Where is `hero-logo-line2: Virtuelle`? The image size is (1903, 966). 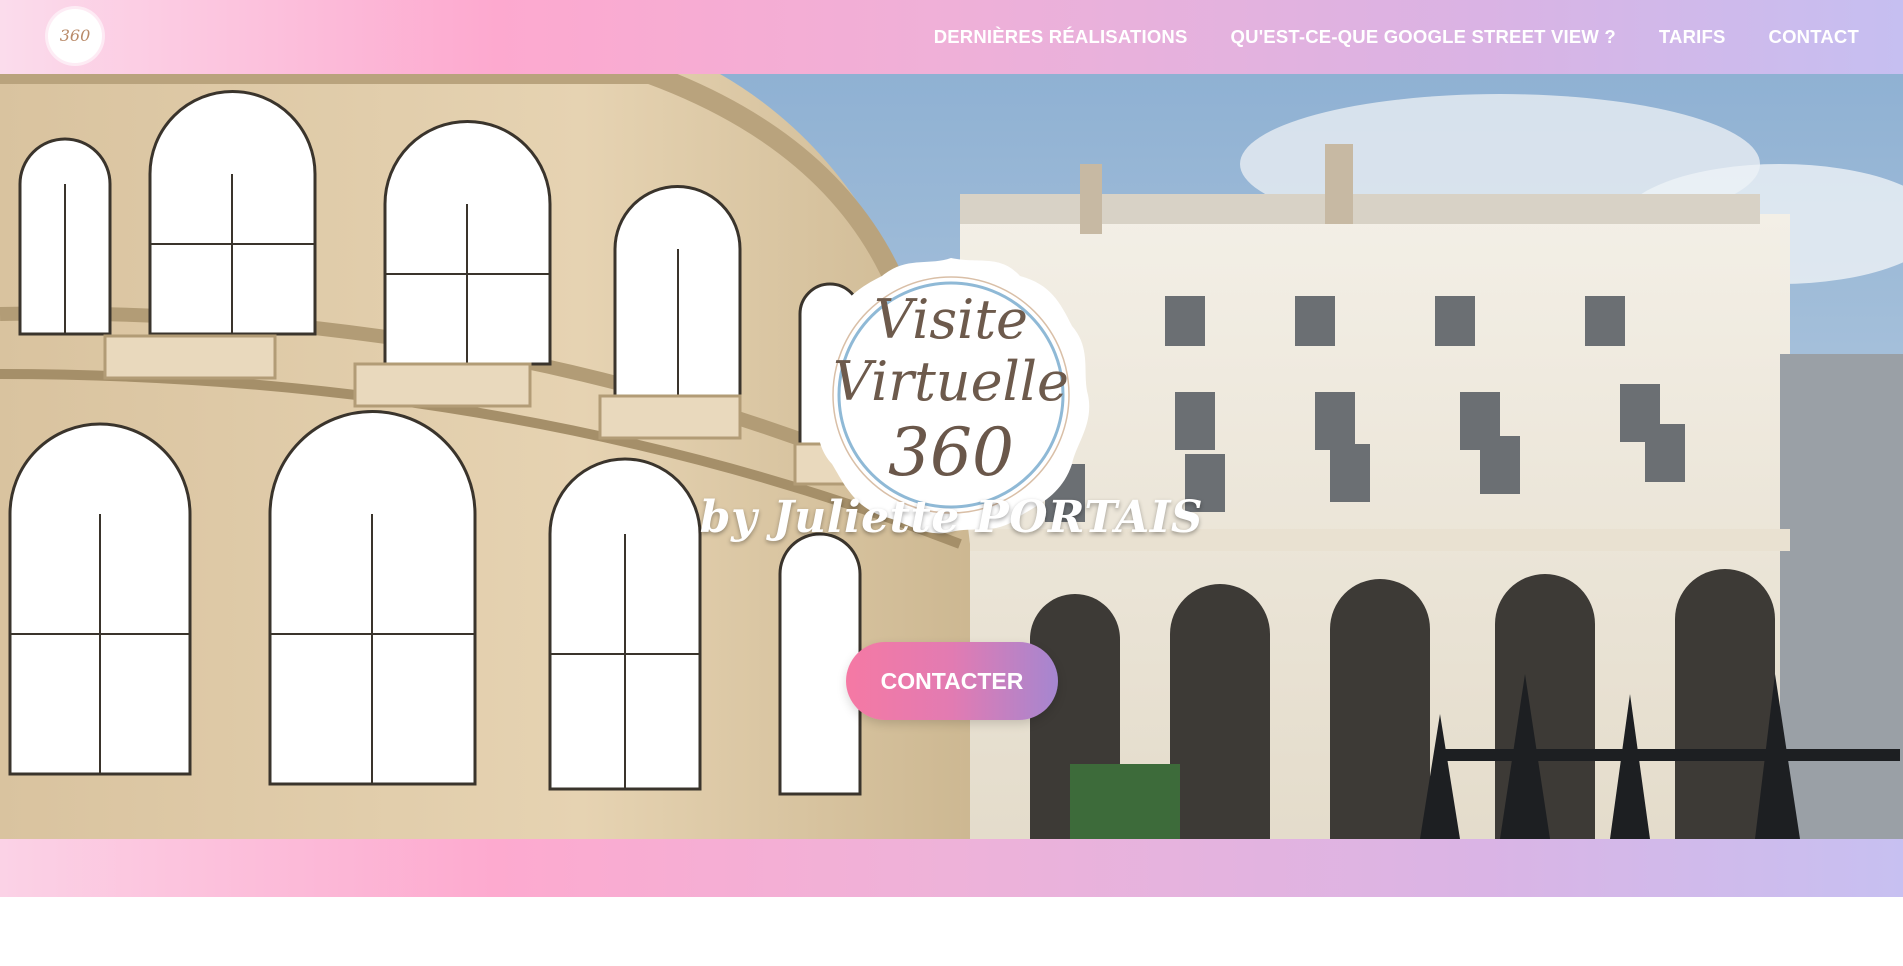 hero-logo-line2: Virtuelle is located at coordinates (951, 381).